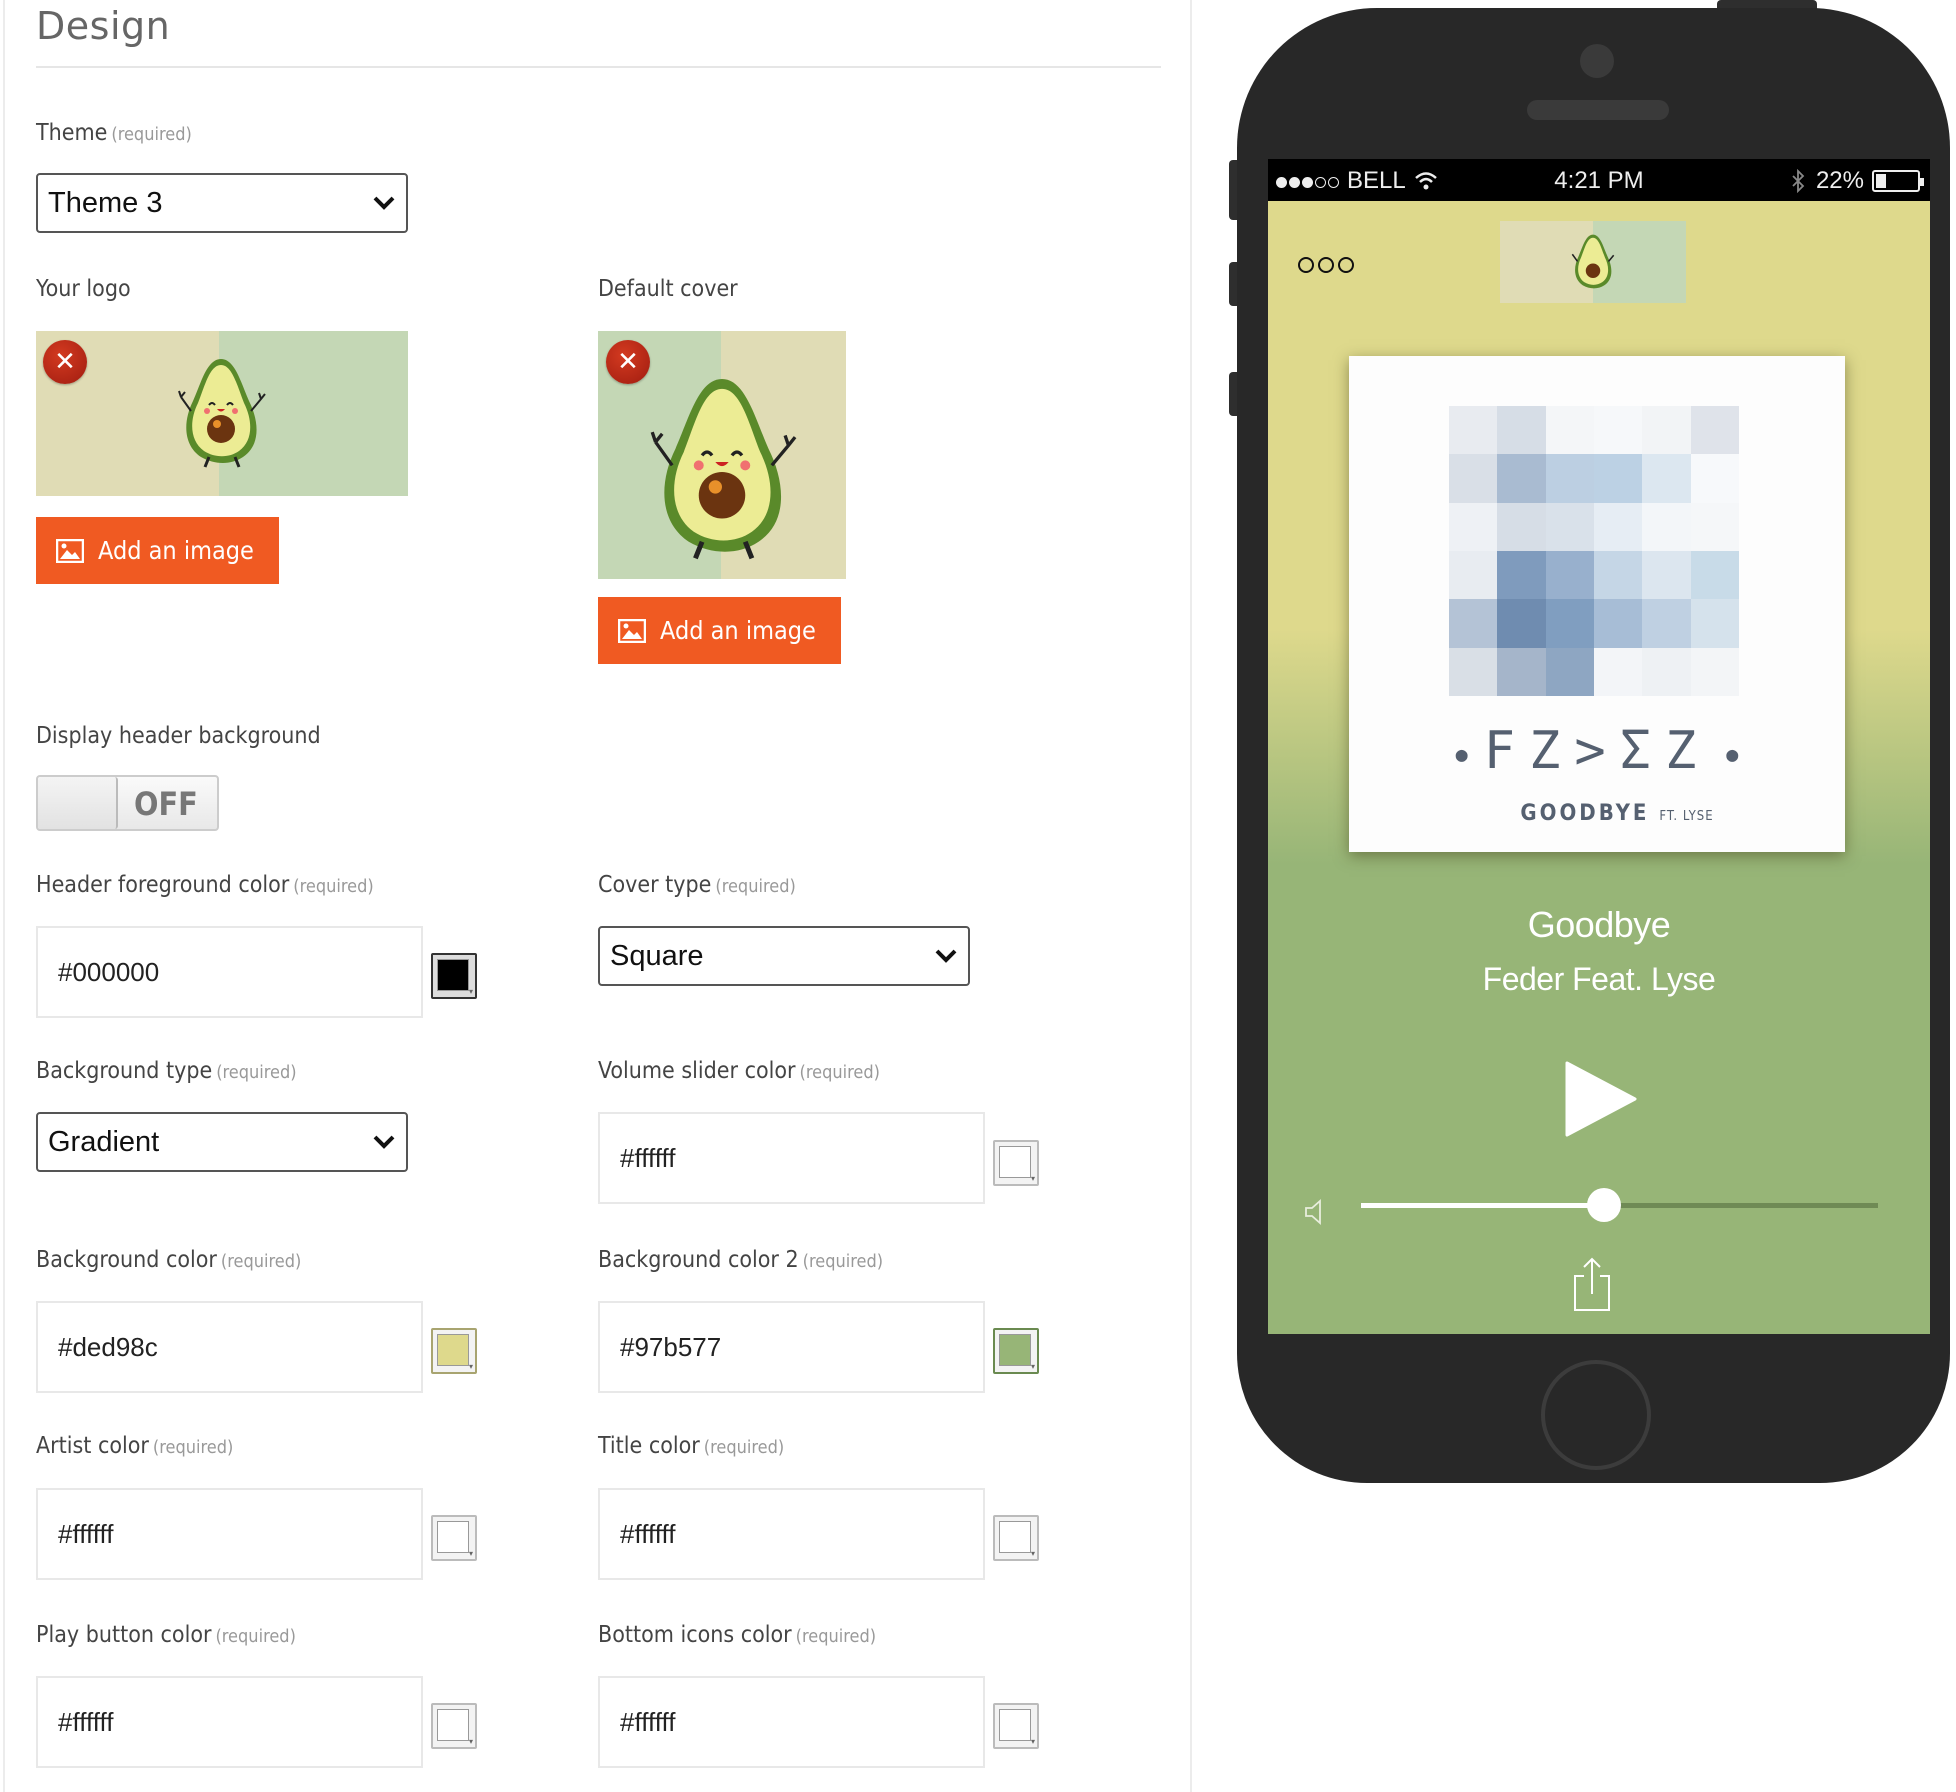 The image size is (1956, 1792). I want to click on menu-icon, so click(1326, 265).